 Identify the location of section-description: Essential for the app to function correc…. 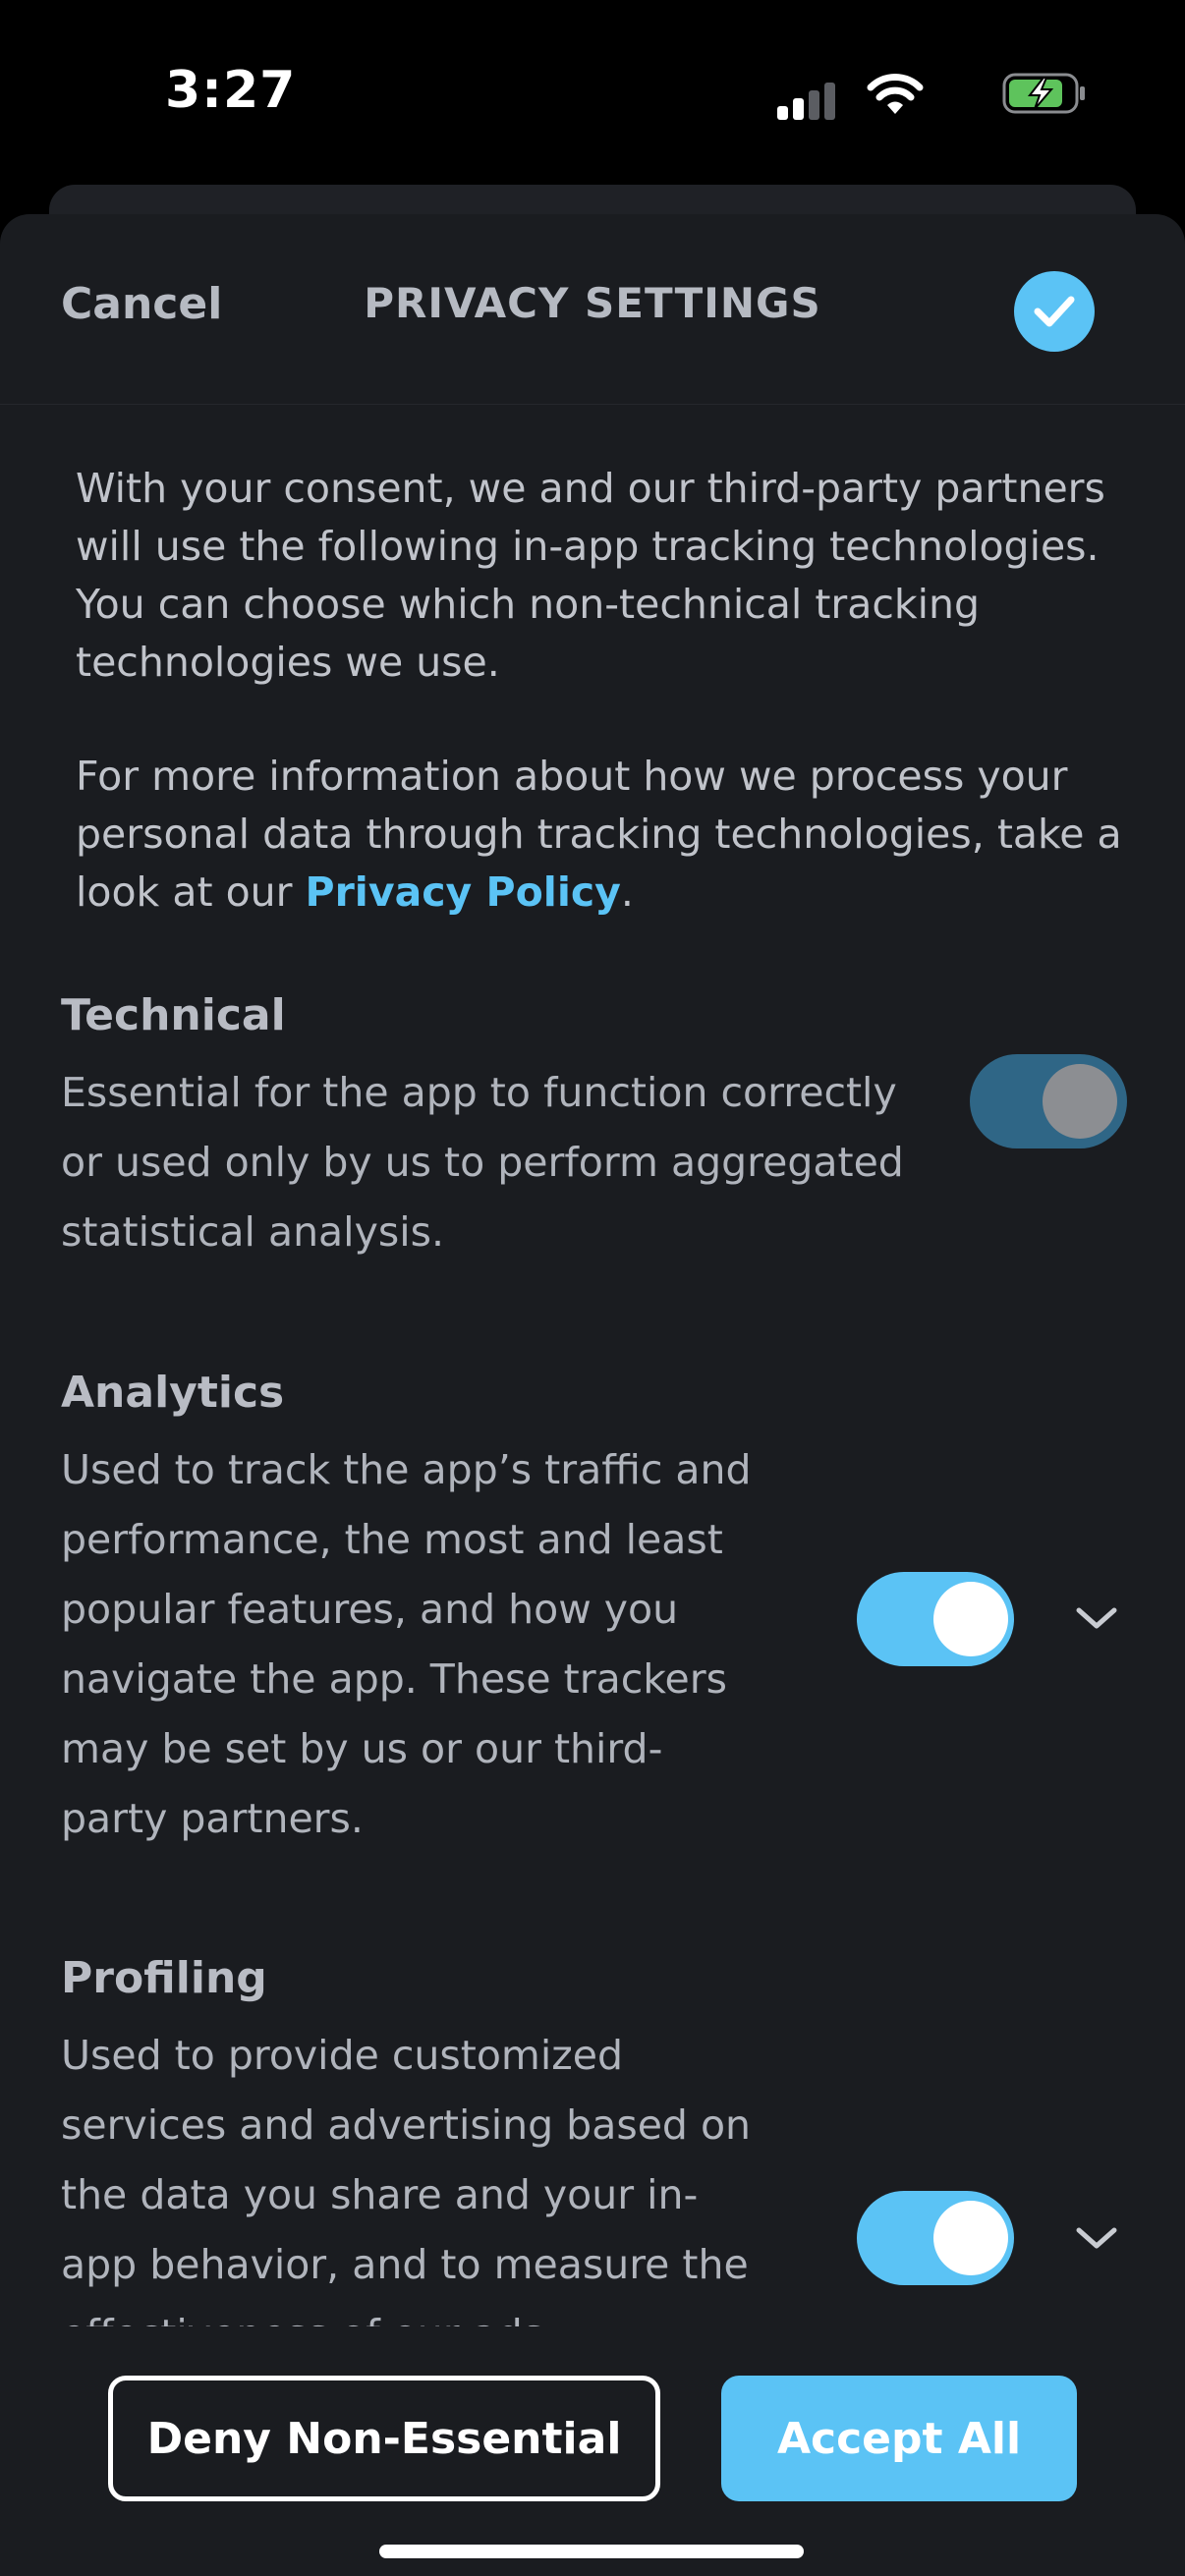
(483, 1162).